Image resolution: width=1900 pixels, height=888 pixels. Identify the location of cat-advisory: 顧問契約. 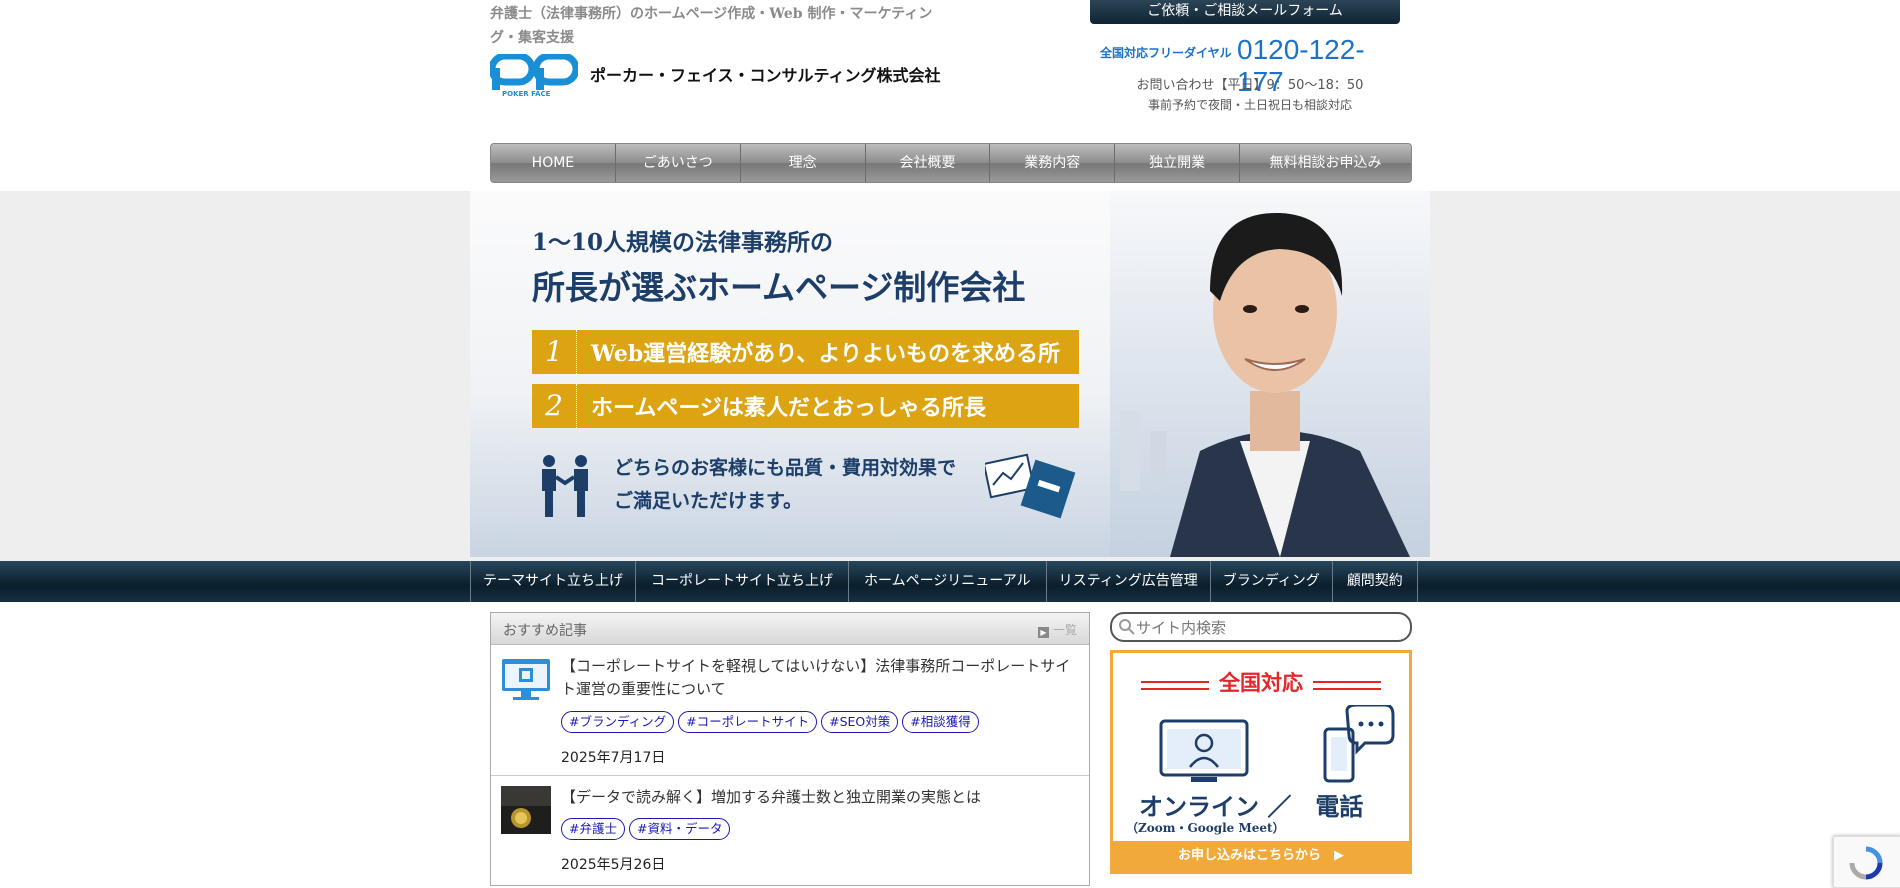
(1375, 581).